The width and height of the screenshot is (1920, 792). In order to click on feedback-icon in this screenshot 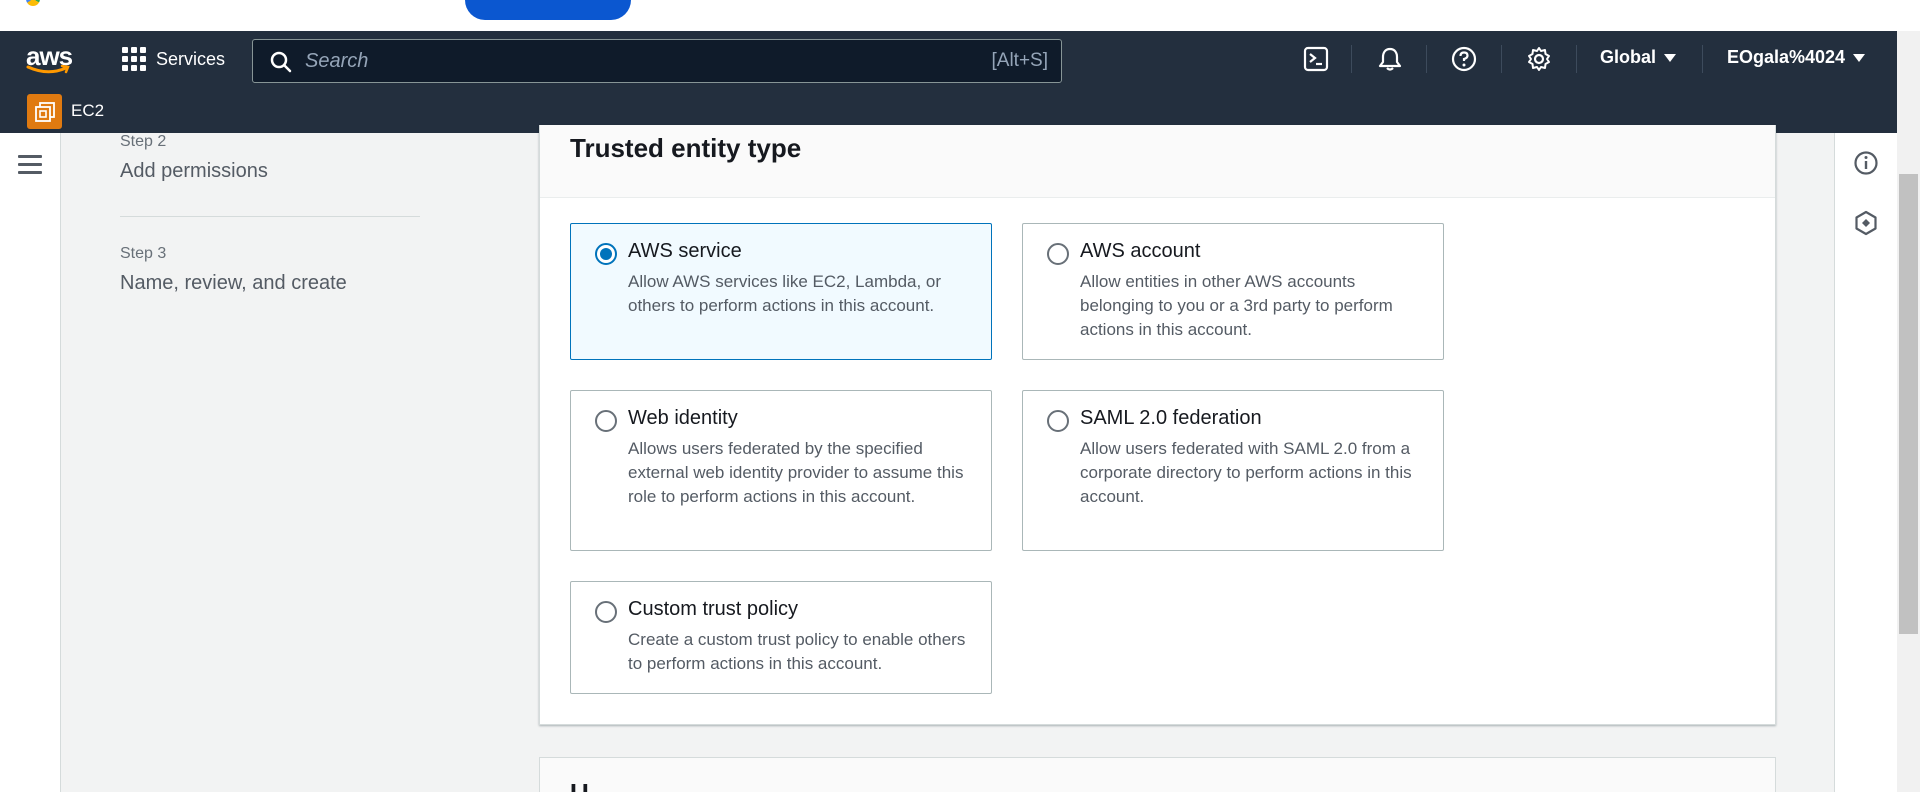, I will do `click(1866, 223)`.